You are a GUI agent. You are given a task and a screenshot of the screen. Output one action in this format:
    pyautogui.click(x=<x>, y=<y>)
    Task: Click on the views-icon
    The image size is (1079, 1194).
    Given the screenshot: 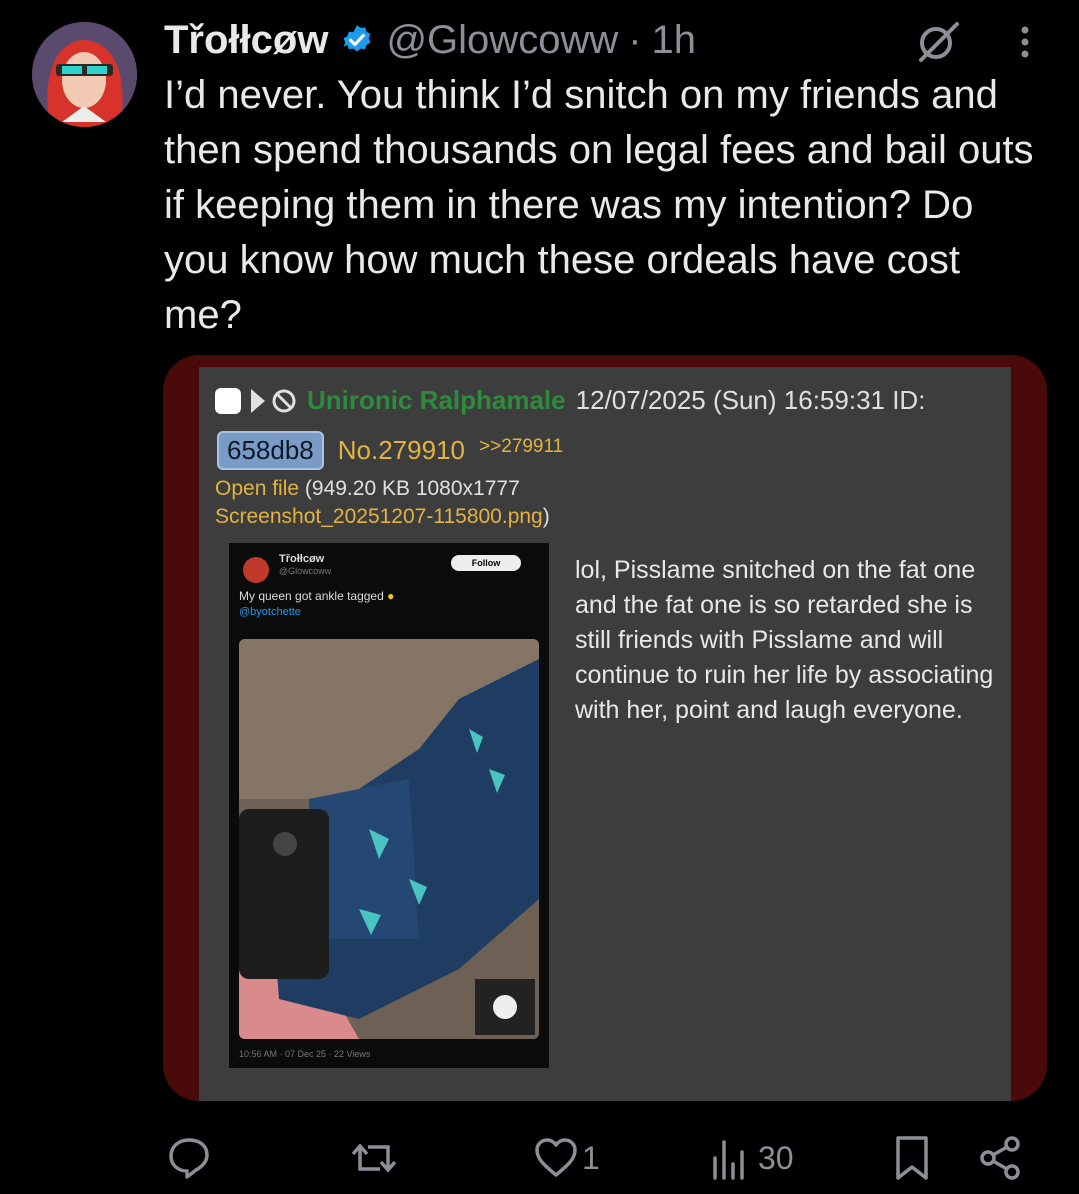 What is the action you would take?
    pyautogui.click(x=728, y=1160)
    